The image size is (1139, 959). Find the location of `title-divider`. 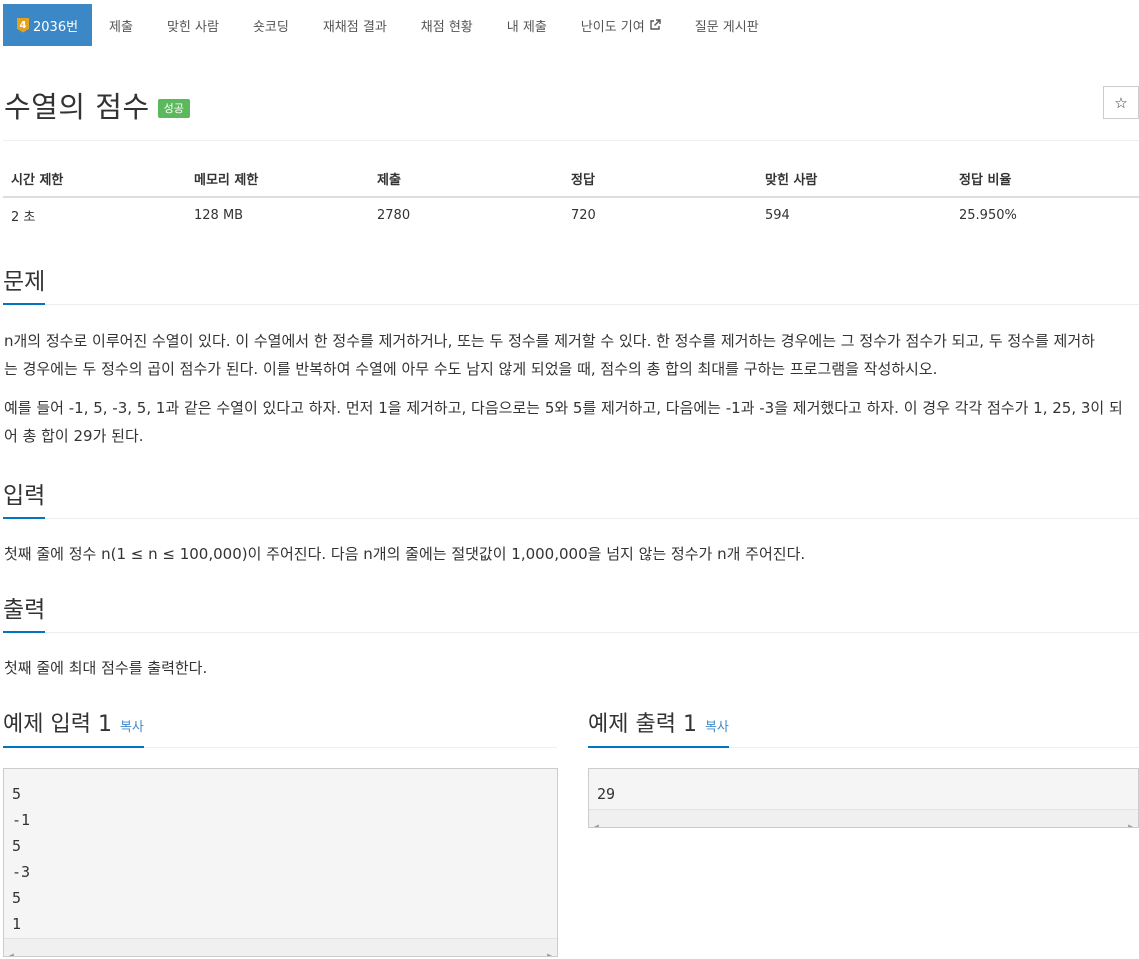

title-divider is located at coordinates (571, 140).